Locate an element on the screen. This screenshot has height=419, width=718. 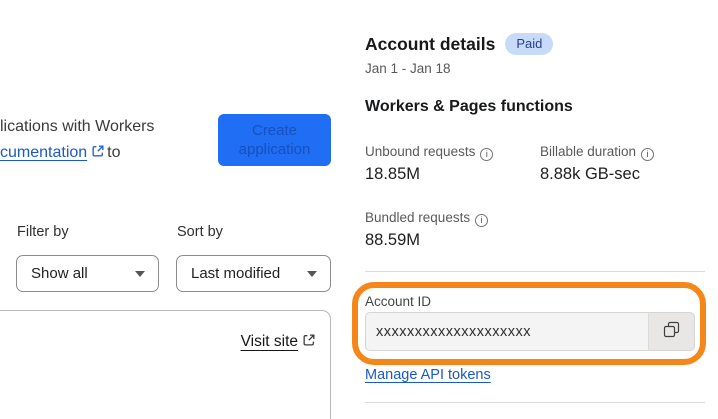
sort-dropdown-value: Last modified is located at coordinates (236, 273).